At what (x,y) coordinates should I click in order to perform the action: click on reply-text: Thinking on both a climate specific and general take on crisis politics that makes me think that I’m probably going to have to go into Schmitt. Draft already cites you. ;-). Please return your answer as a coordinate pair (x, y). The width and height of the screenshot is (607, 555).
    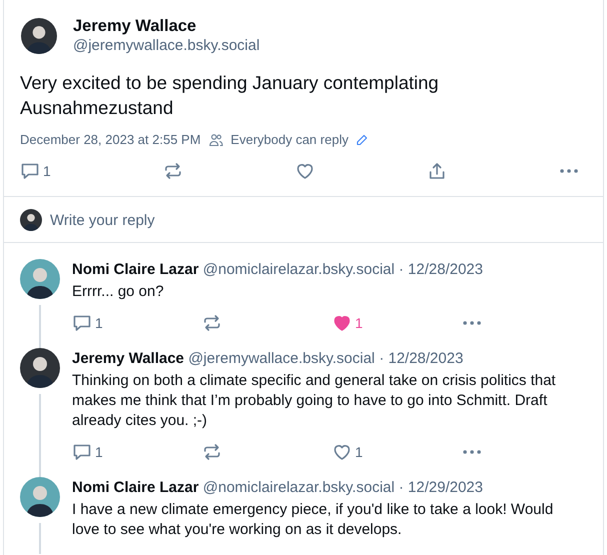
    Looking at the image, I should click on (314, 401).